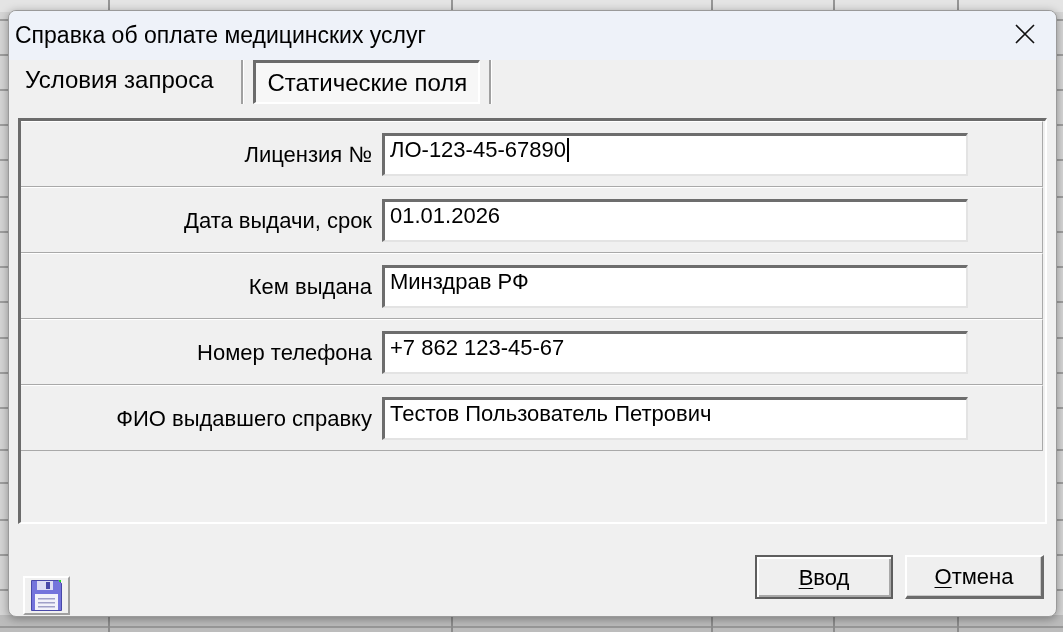 The width and height of the screenshot is (1063, 632). Describe the element at coordinates (277, 220) in the screenshot. I see `field-label: Дата выдачи, срок` at that location.